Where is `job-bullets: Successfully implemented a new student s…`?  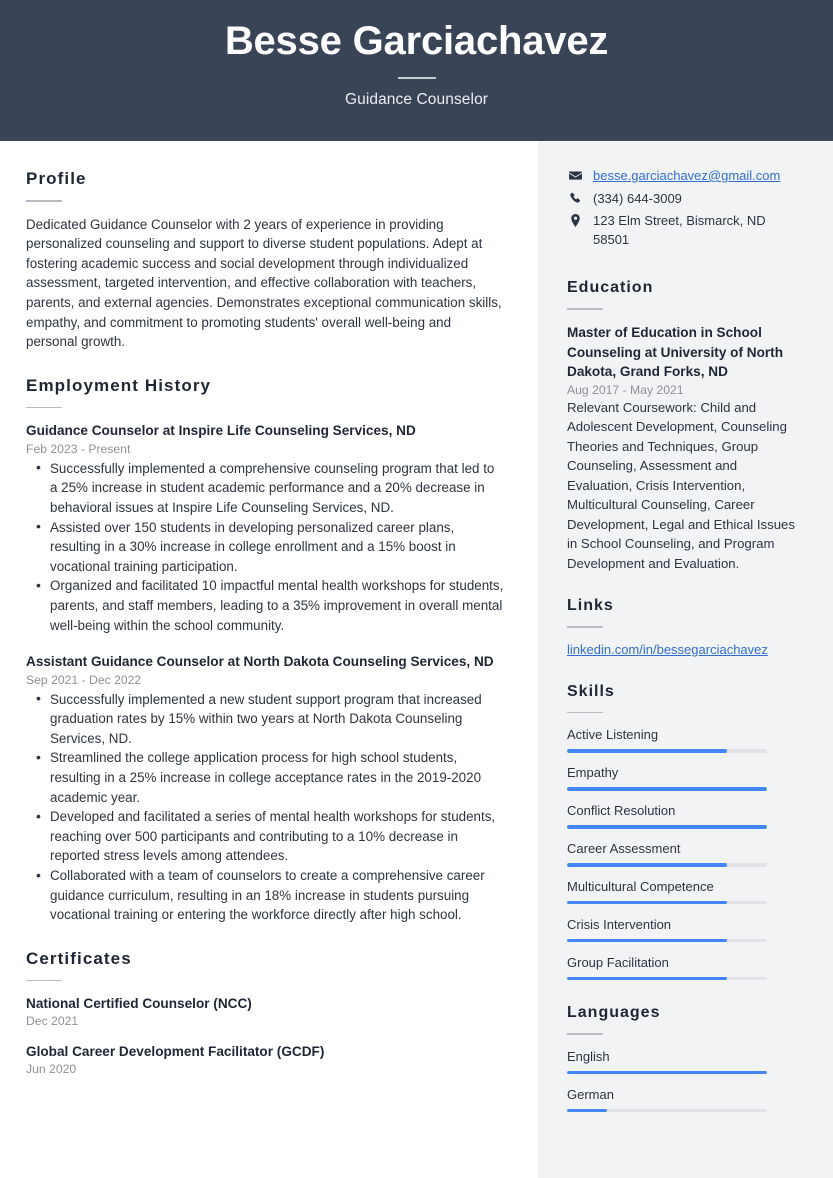 job-bullets: Successfully implemented a new student s… is located at coordinates (265, 807).